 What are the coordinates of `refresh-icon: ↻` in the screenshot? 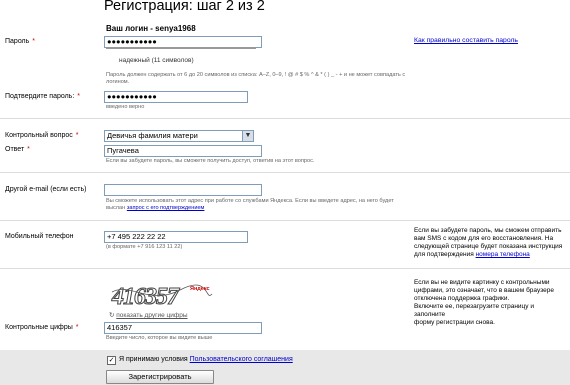 It's located at (111, 315).